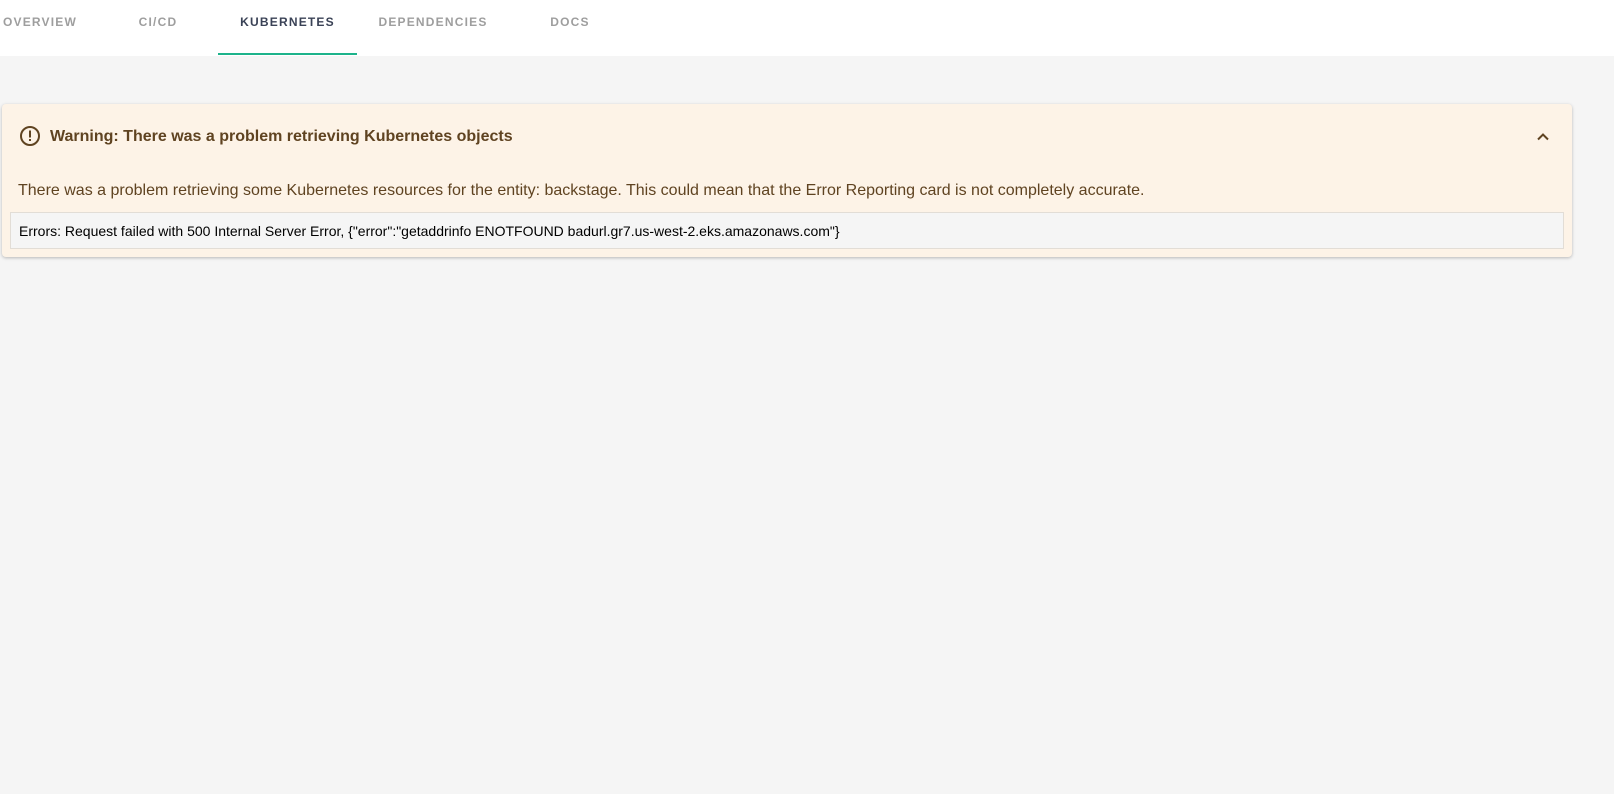  I want to click on tab-docs: DOCS, so click(570, 28).